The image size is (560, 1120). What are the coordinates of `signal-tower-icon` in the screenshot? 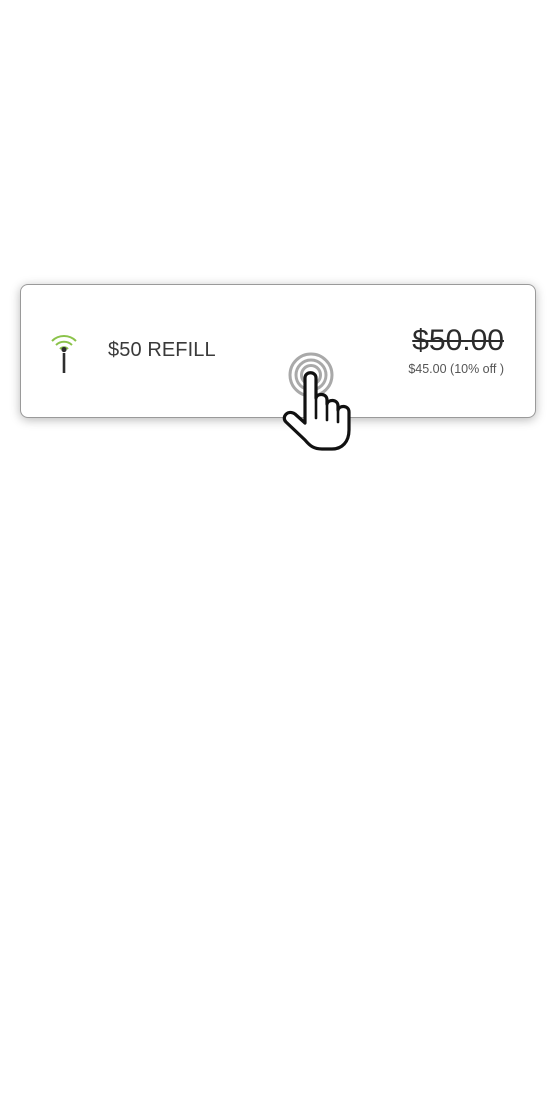 It's located at (64, 354).